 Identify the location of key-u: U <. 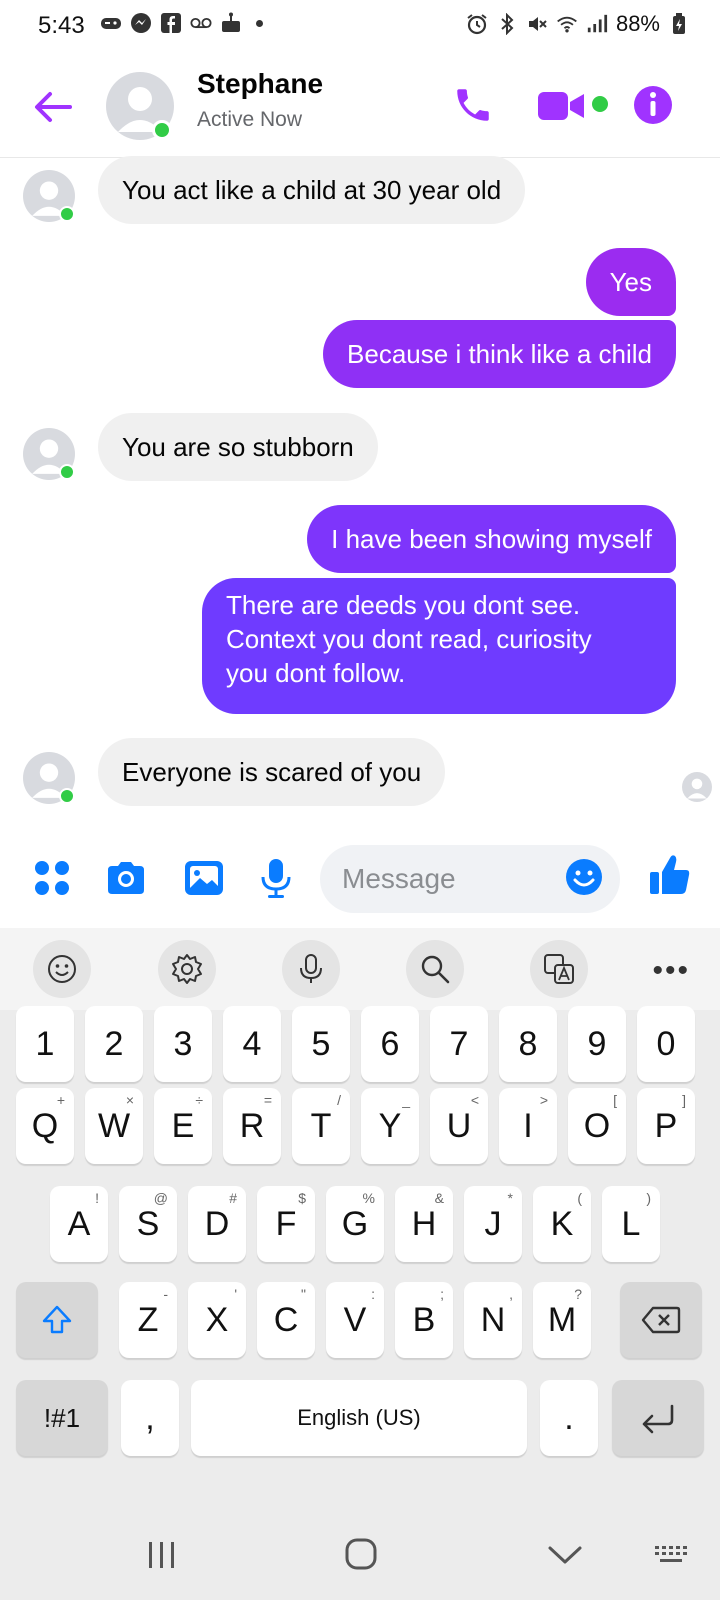
(459, 1126).